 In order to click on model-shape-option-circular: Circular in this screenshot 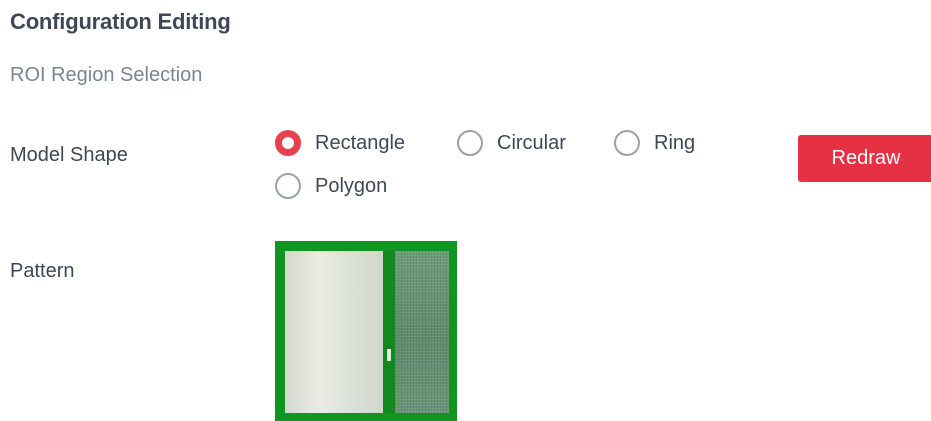, I will do `click(511, 143)`.